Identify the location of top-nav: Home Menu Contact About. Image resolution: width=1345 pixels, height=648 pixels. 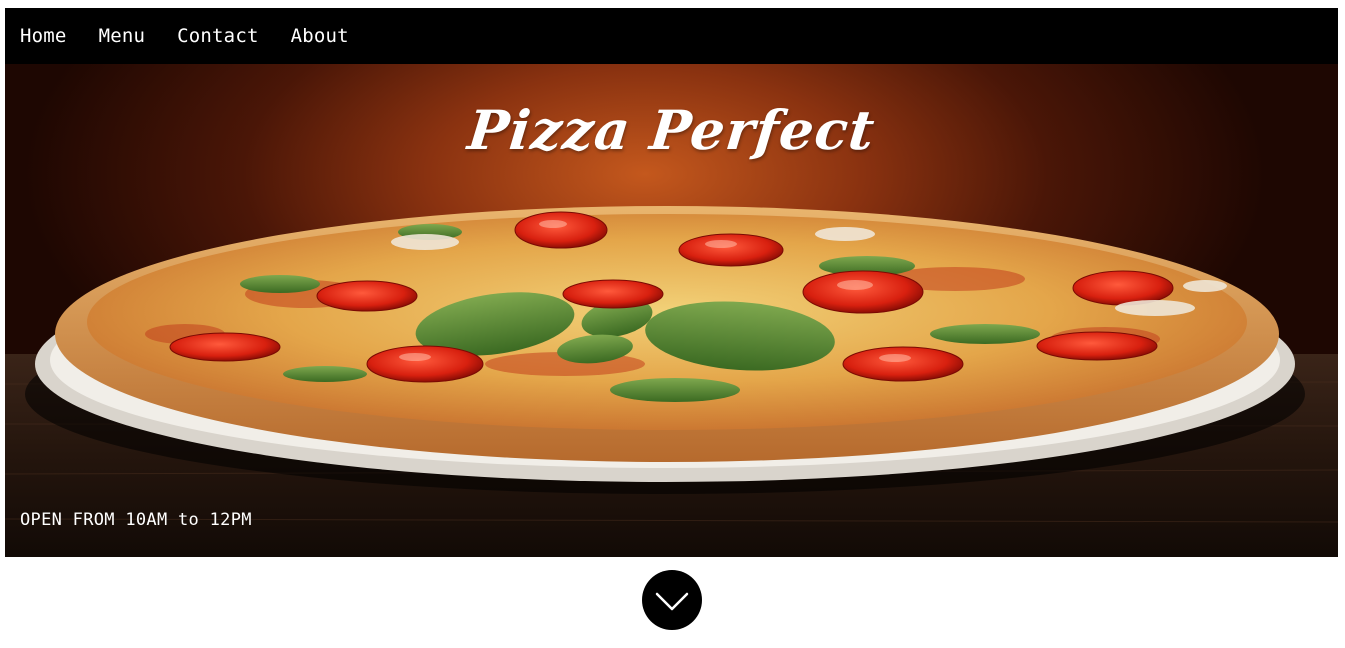
(671, 36).